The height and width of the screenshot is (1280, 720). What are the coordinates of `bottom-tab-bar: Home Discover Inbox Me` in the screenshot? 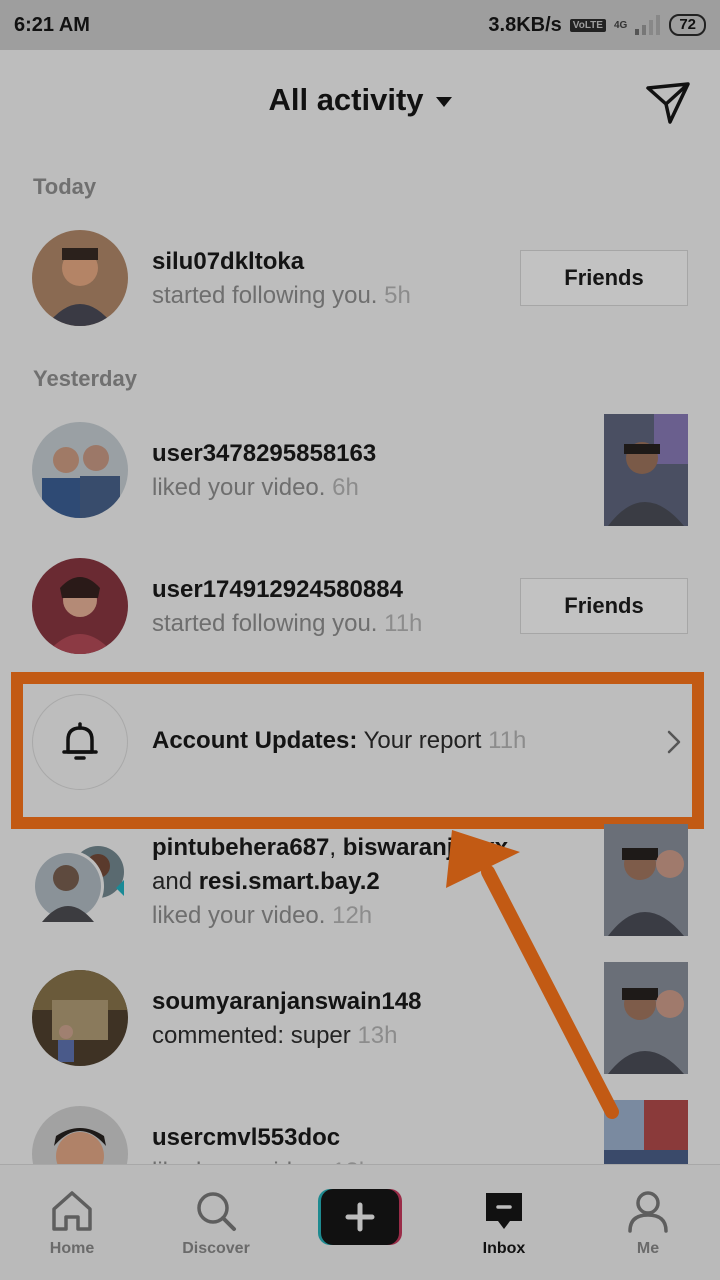 It's located at (360, 1222).